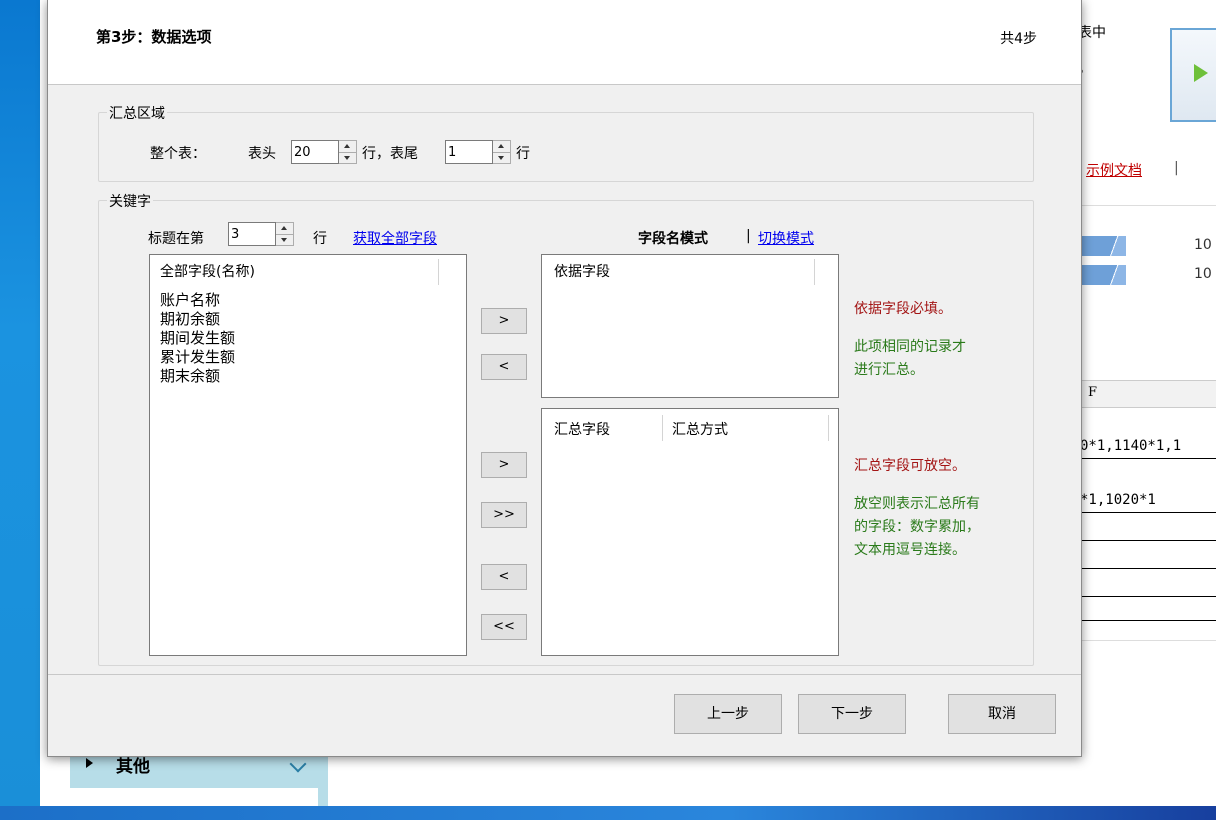 This screenshot has height=820, width=1216. I want to click on note-line: 文本用逗号连接。, so click(910, 550).